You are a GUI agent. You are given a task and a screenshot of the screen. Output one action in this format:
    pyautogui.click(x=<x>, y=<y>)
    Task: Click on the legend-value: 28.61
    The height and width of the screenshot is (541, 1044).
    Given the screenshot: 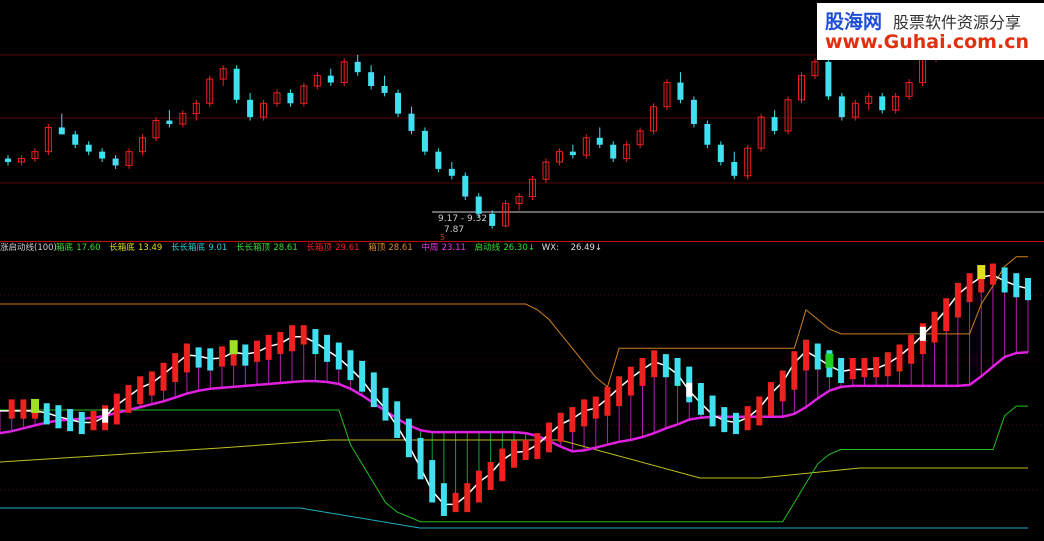 What is the action you would take?
    pyautogui.click(x=285, y=248)
    